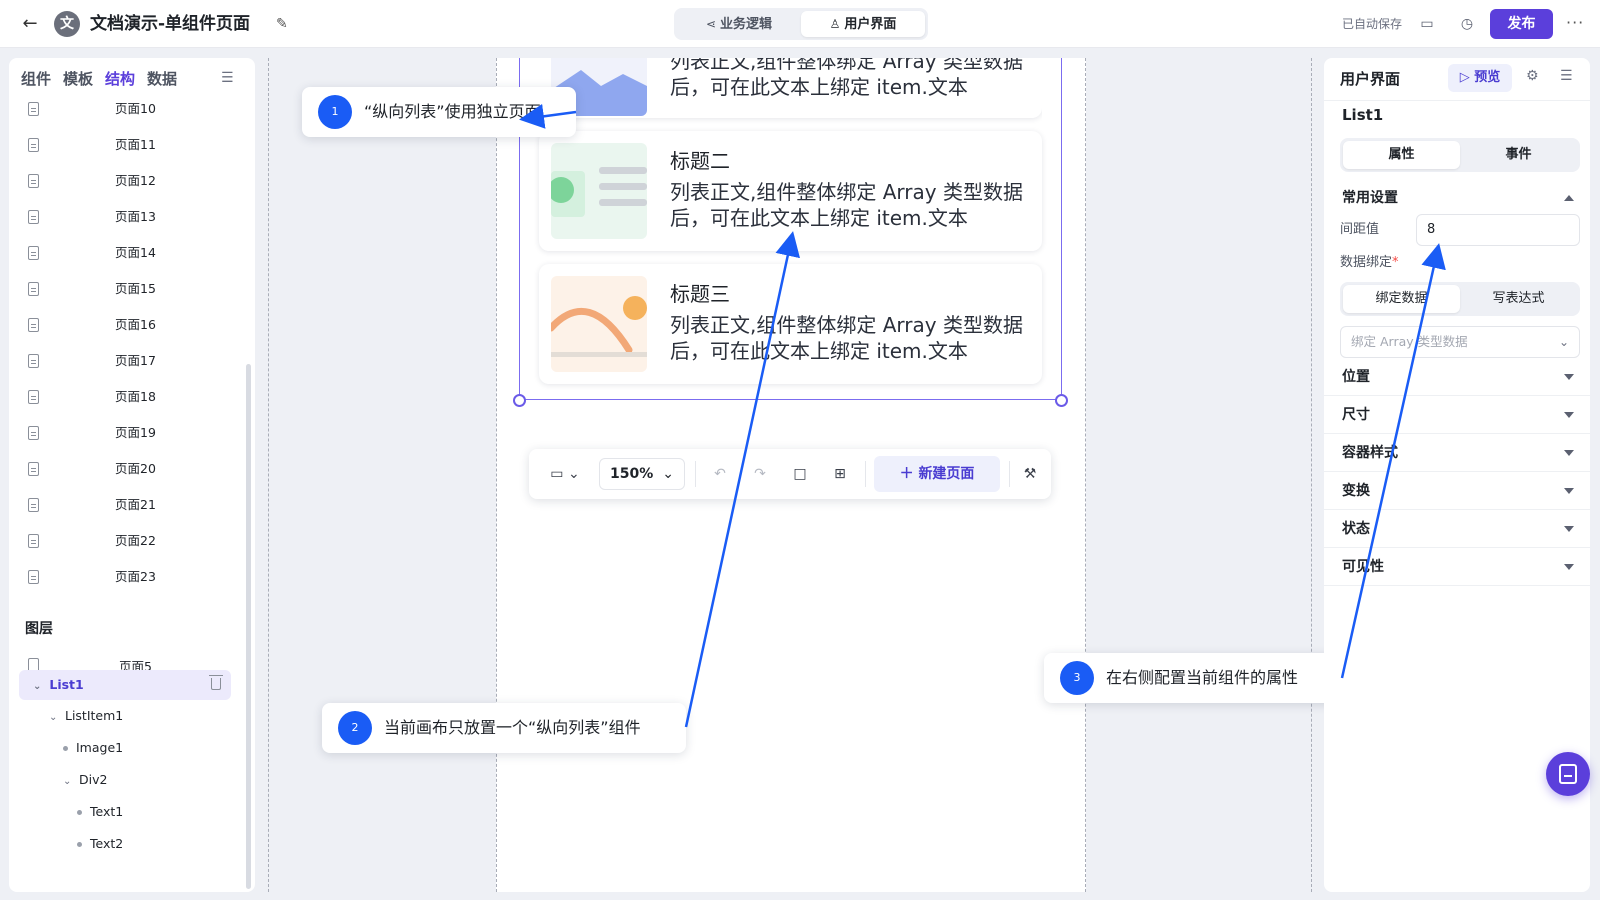  I want to click on redo-icon: ↷, so click(760, 474).